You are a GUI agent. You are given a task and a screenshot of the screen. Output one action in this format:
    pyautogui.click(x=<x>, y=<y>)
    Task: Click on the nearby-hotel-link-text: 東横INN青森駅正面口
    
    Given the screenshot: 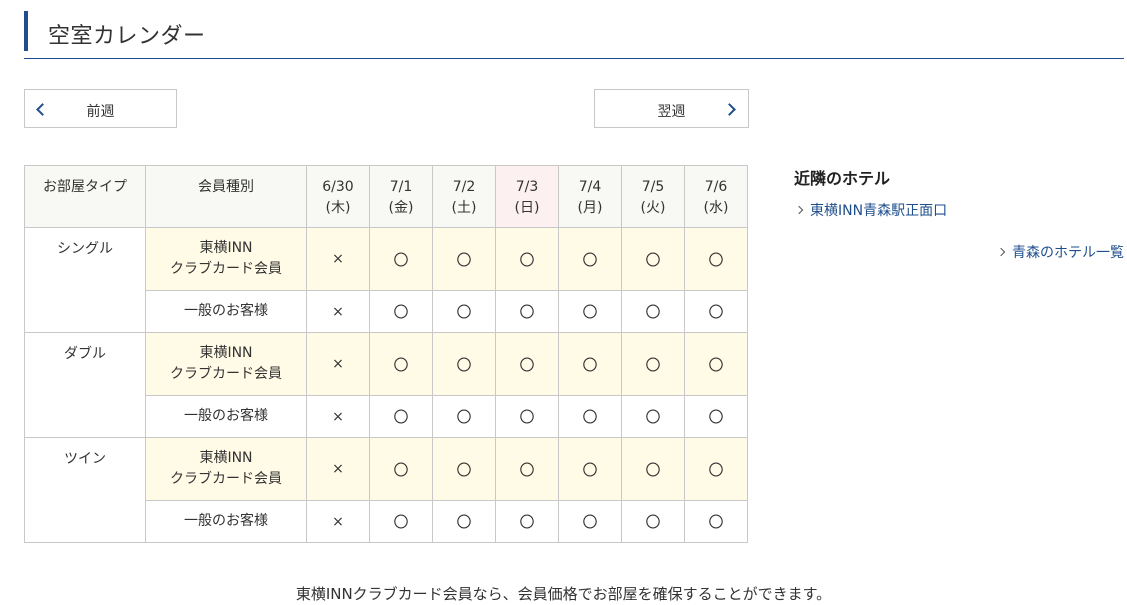 What is the action you would take?
    pyautogui.click(x=879, y=211)
    